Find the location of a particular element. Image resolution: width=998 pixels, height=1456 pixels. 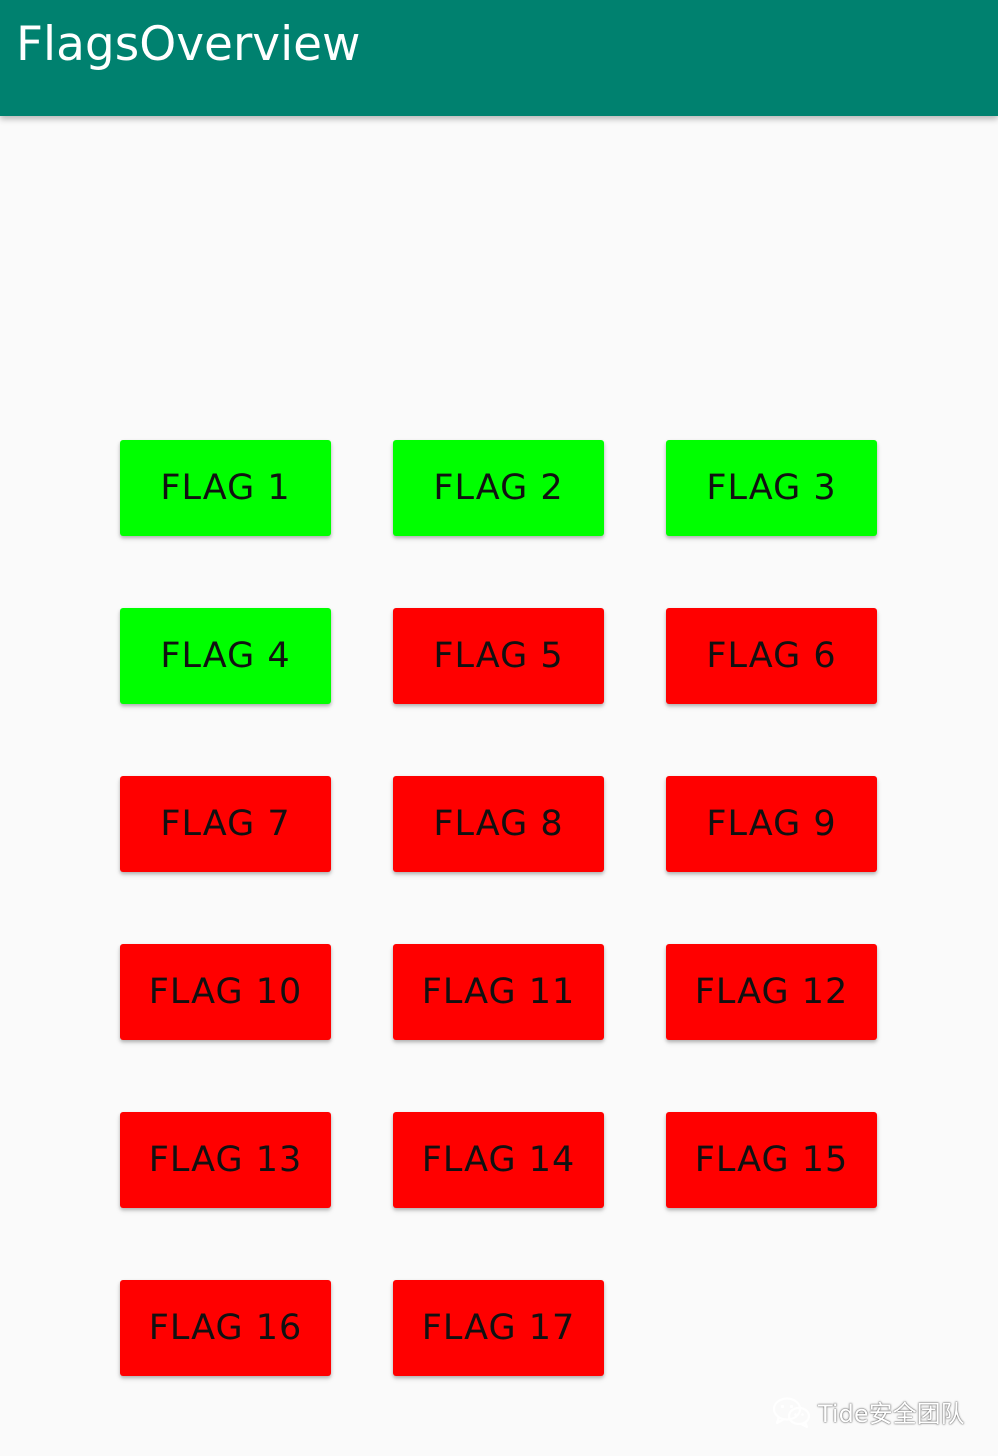

flag-12-button: FLAG 12 is located at coordinates (771, 992).